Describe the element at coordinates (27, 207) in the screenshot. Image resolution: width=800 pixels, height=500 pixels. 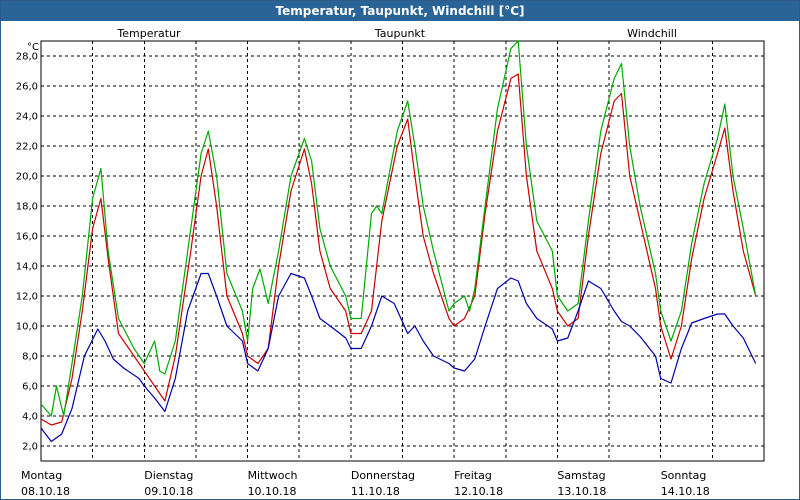
I see `y-tick-label: 18,0` at that location.